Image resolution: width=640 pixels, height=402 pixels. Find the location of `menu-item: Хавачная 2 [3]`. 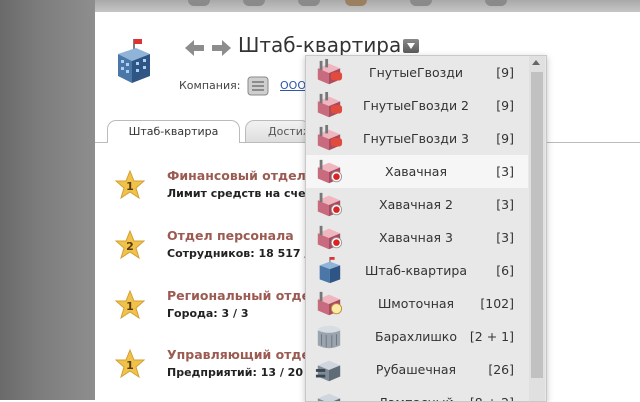

menu-item: Хавачная 2 [3] is located at coordinates (417, 204).